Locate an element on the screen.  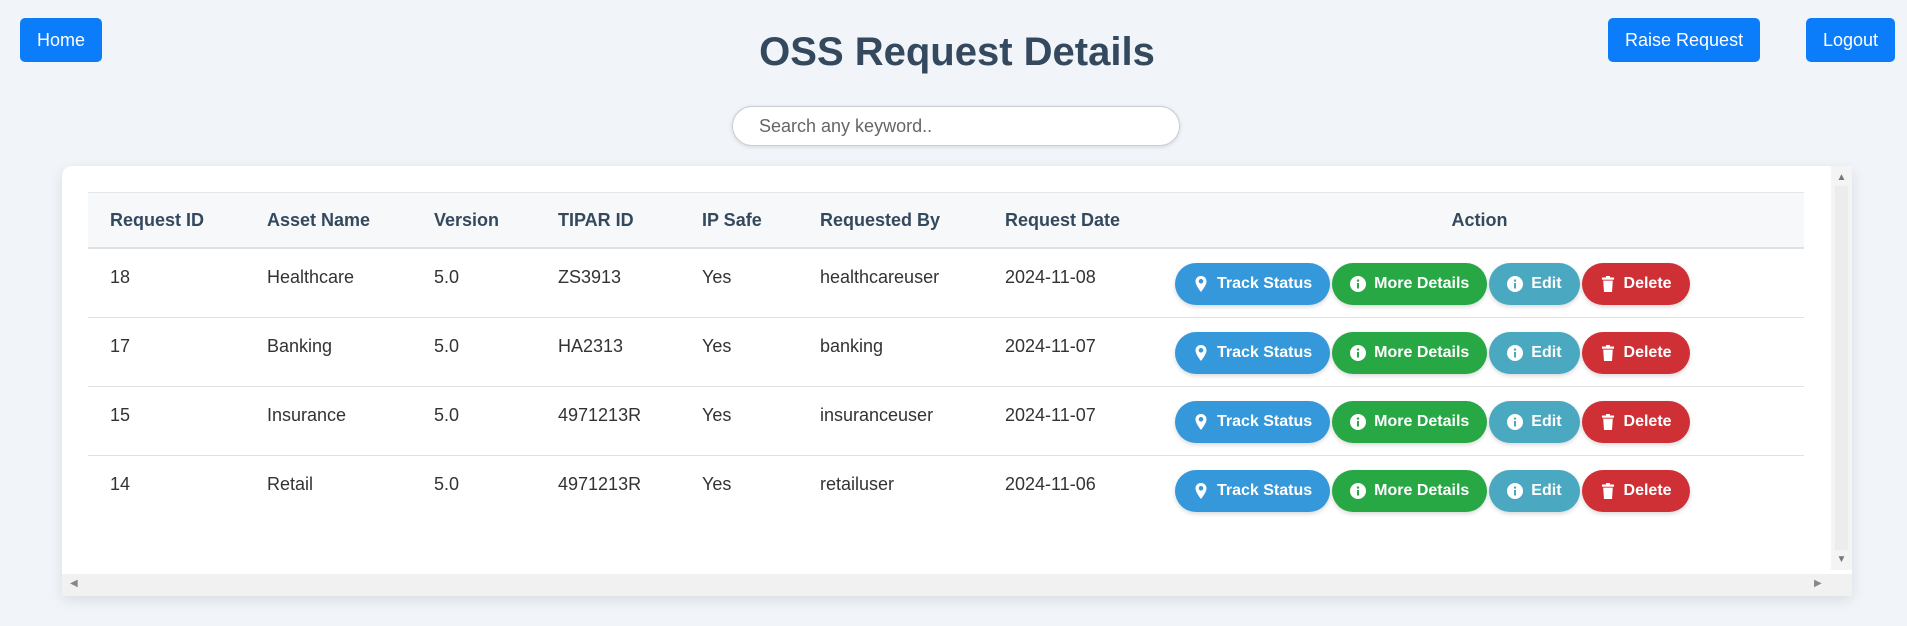
cell-request-id: 14 is located at coordinates (120, 483).